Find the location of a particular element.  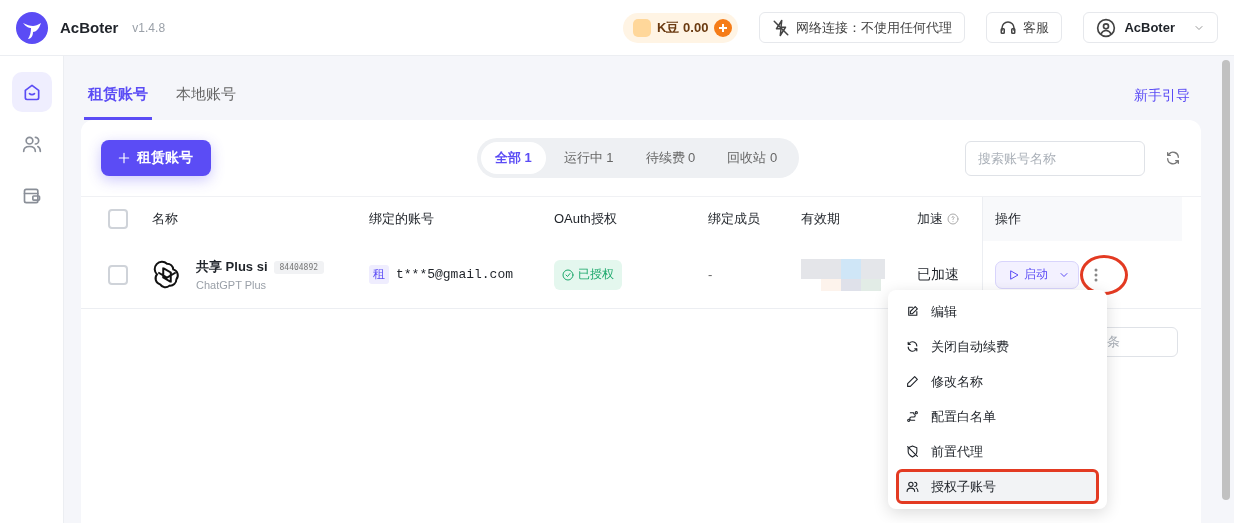

tab: 本地账号 is located at coordinates (206, 102).